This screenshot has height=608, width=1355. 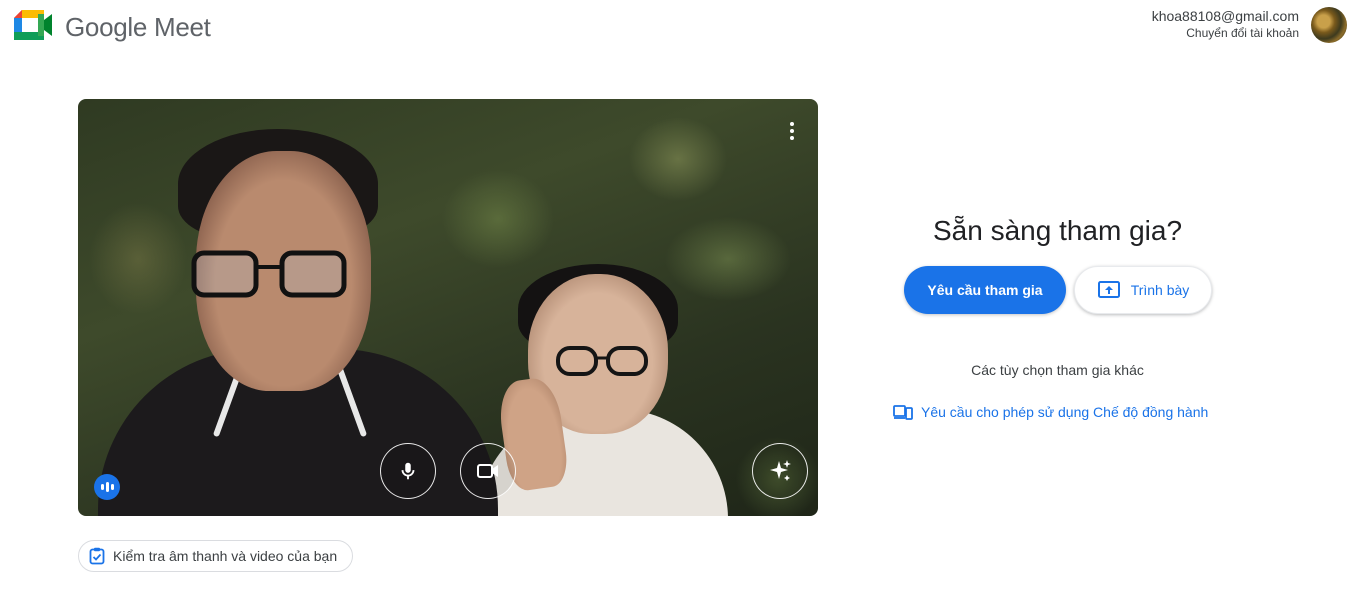 I want to click on microphone-toggle-button, so click(x=408, y=471).